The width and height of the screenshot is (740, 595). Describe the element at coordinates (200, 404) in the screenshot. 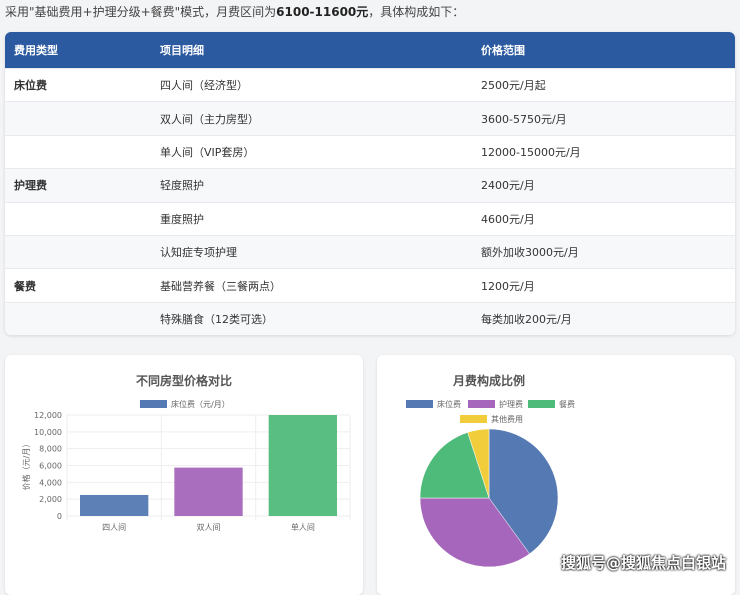

I see `legend-label: 床位费（元/月）` at that location.